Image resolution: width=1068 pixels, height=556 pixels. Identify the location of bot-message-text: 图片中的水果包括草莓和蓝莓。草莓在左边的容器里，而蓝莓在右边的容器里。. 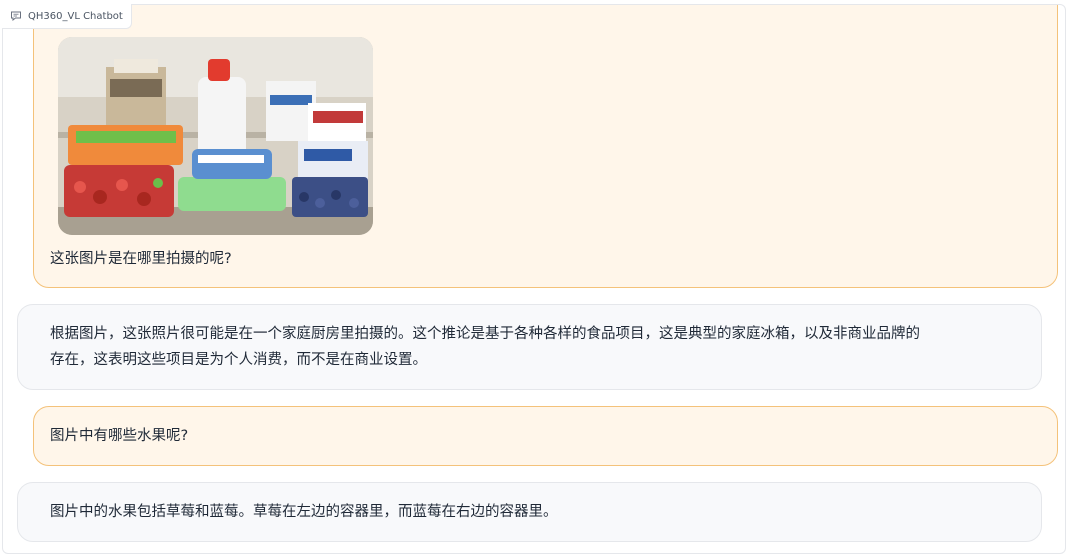
(304, 512).